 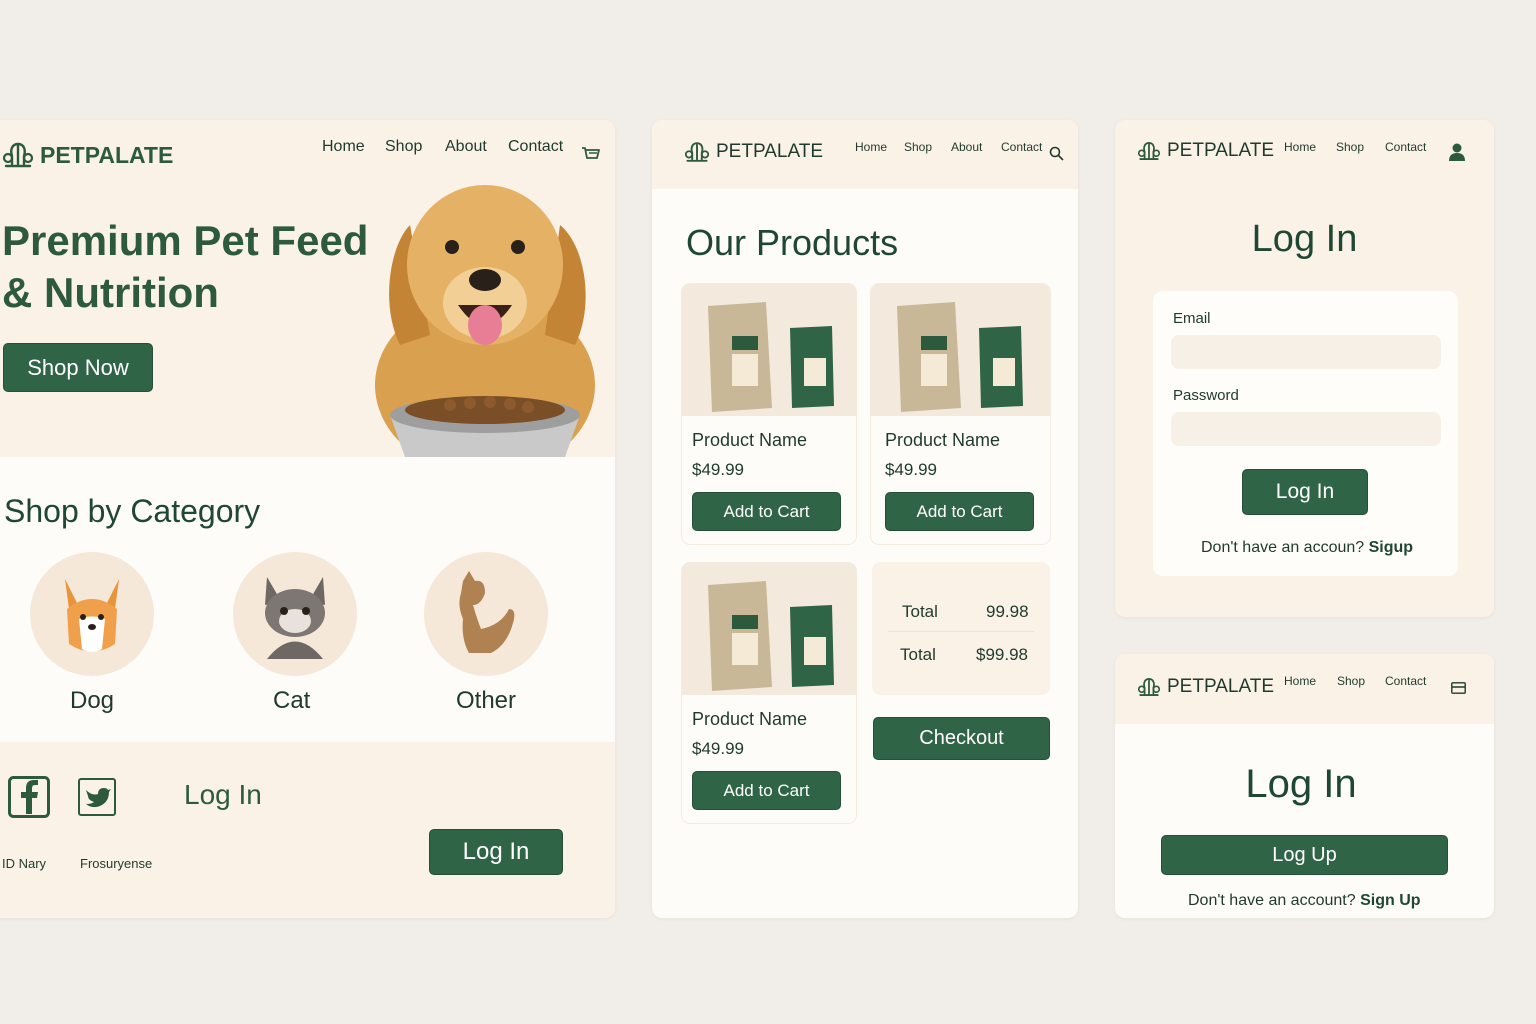 I want to click on login-alt-title: Log In, so click(x=1301, y=784).